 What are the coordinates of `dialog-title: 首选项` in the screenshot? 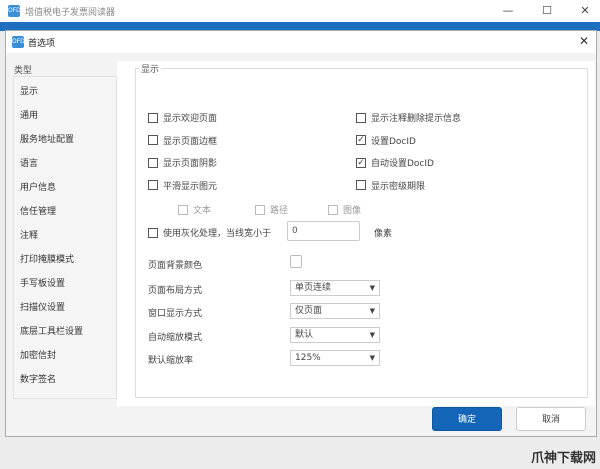 It's located at (42, 44).